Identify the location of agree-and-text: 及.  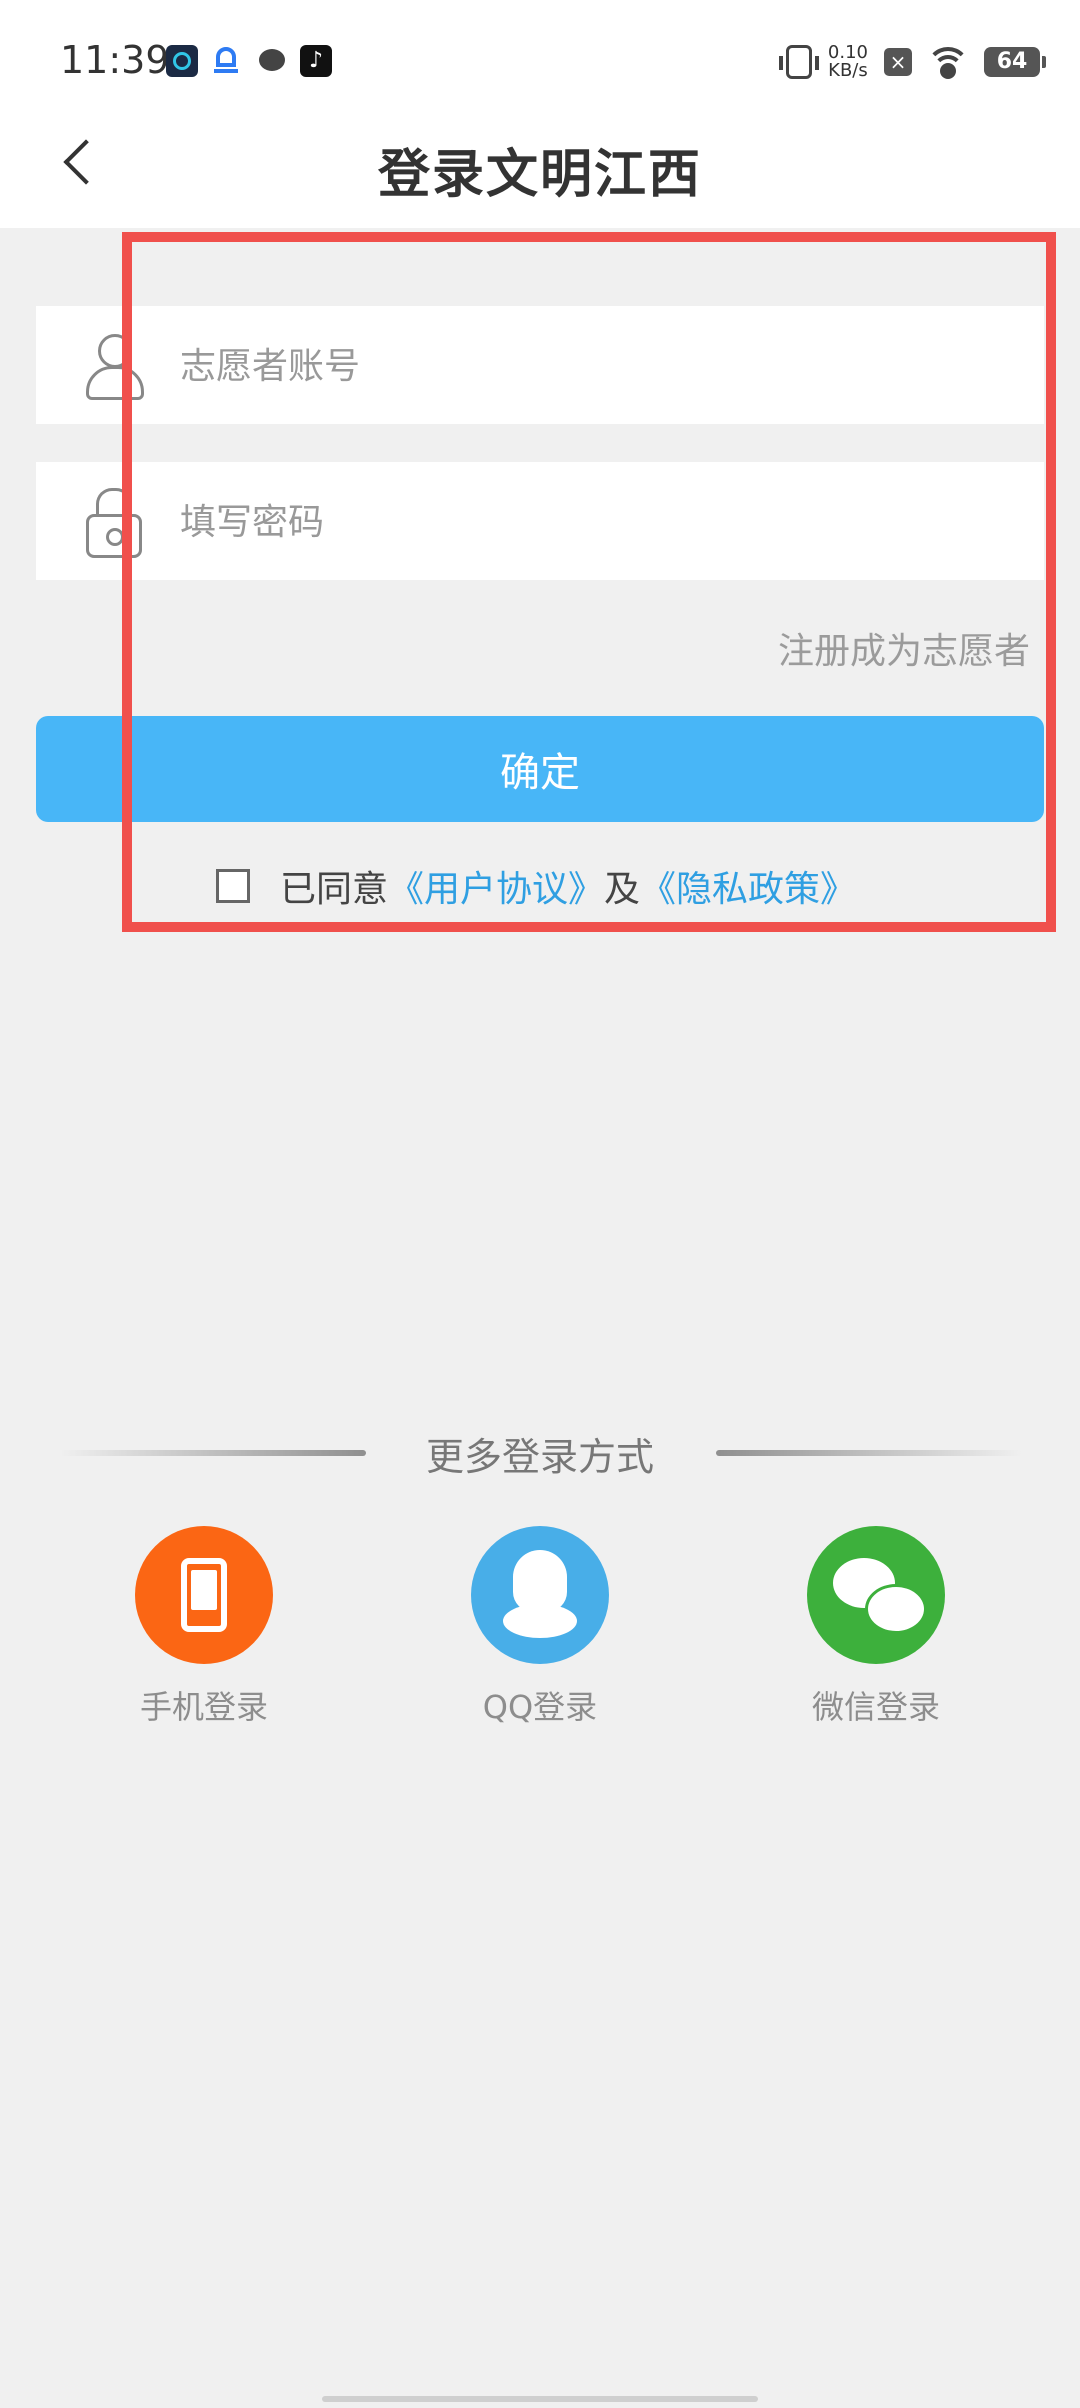
(622, 889).